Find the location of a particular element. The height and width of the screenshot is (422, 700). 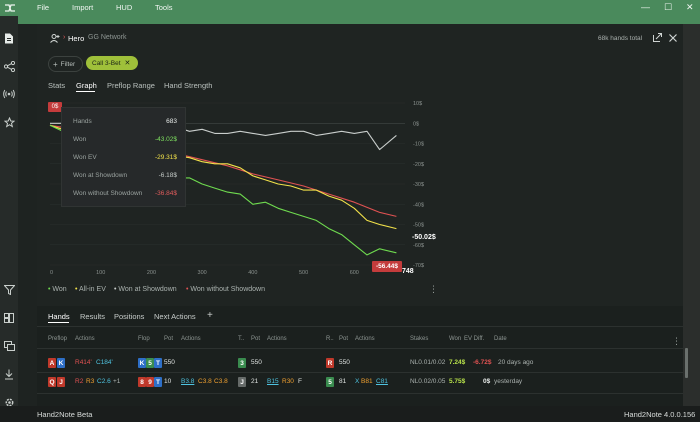

col-preflop-actions: Actions is located at coordinates (85, 339).